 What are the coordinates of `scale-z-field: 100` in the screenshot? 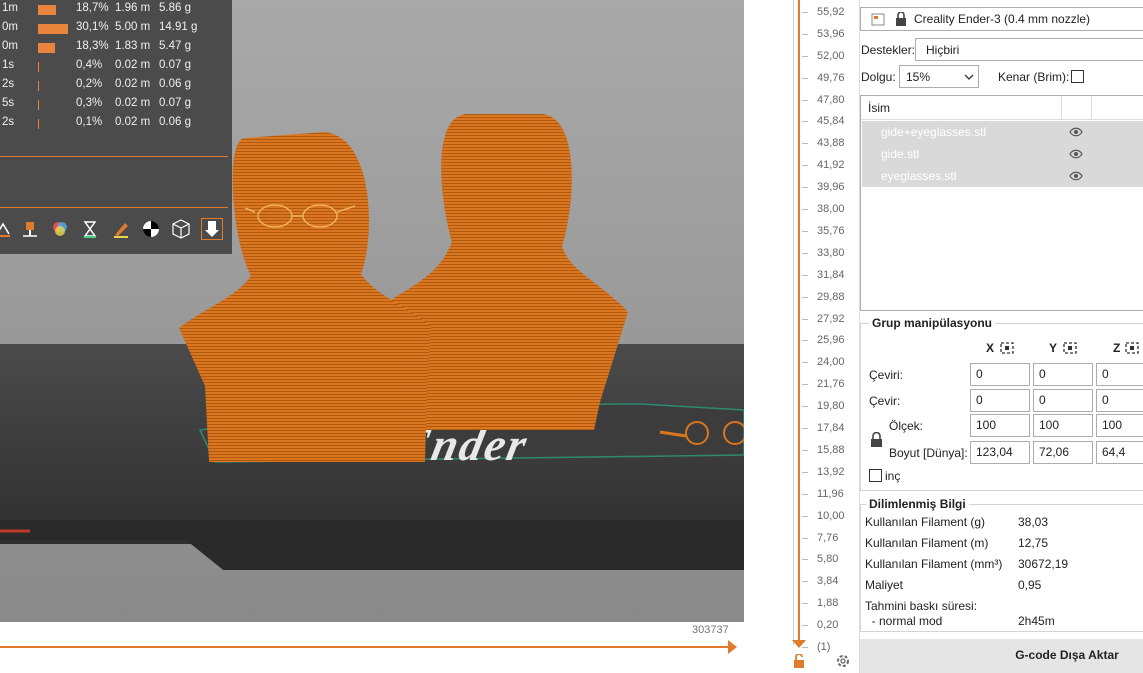 It's located at (1119, 425).